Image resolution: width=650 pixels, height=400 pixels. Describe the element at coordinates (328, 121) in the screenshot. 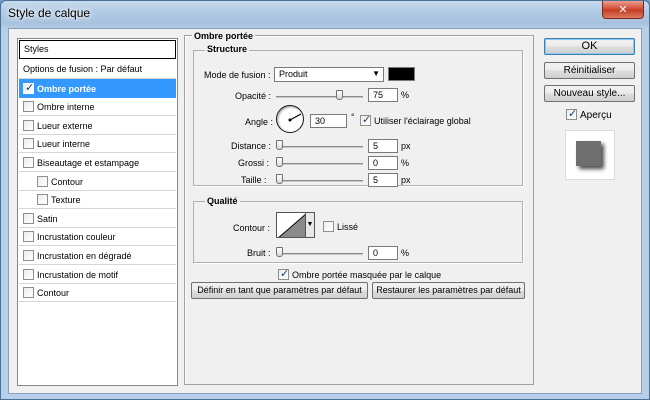

I see `angle-input: 30` at that location.